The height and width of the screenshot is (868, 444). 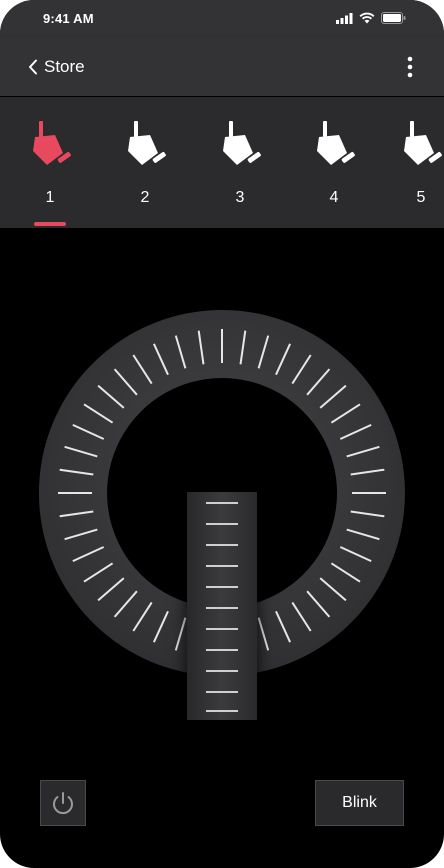 I want to click on status-bar: 9:41 AM, so click(x=222, y=19).